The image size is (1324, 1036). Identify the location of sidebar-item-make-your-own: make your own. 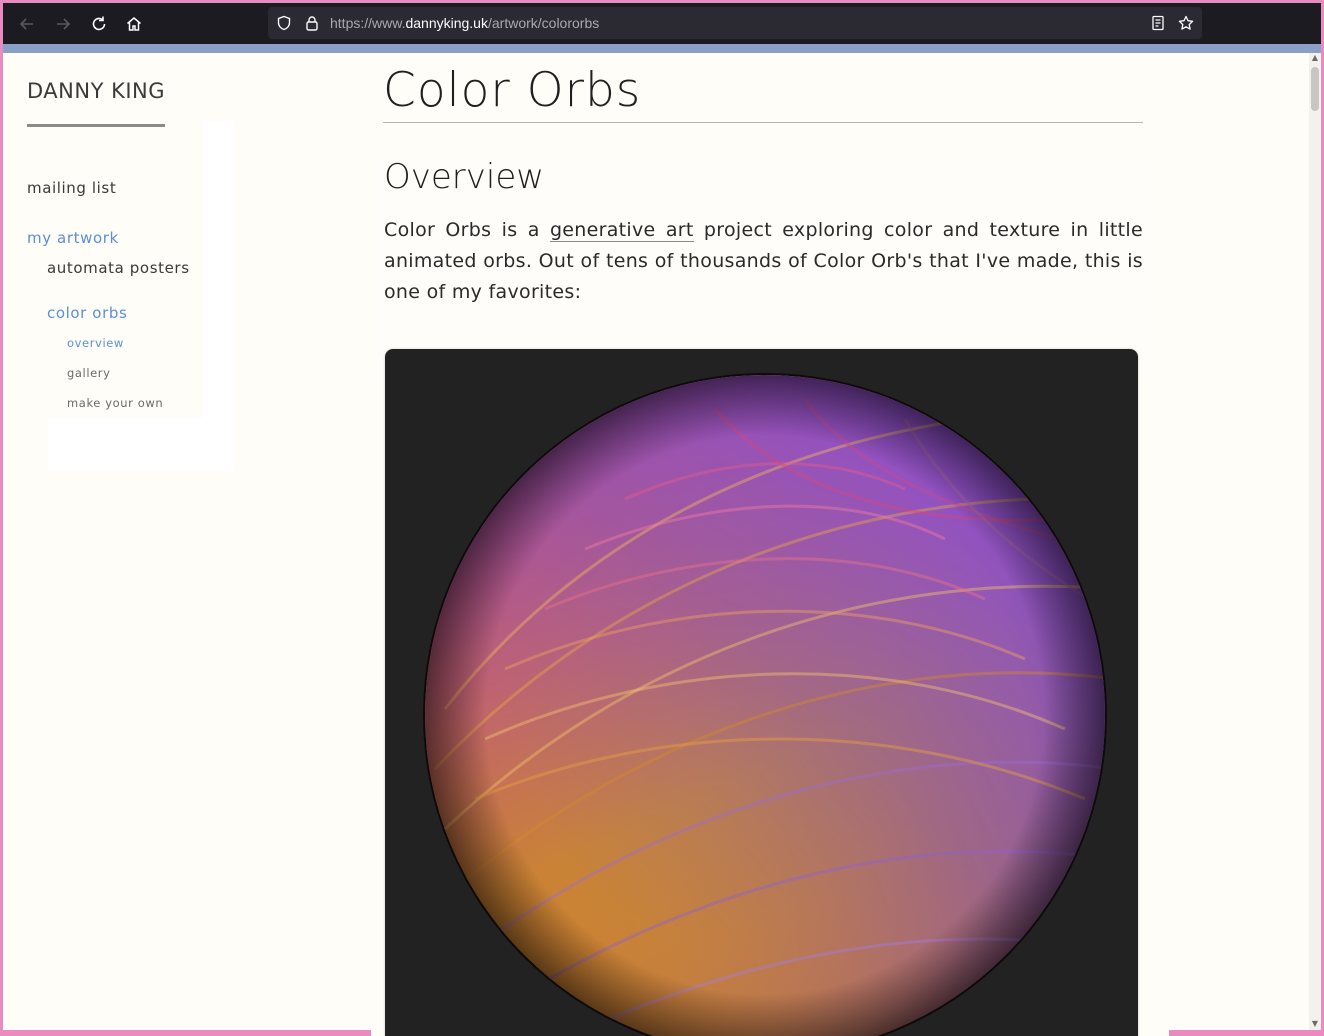
(115, 403).